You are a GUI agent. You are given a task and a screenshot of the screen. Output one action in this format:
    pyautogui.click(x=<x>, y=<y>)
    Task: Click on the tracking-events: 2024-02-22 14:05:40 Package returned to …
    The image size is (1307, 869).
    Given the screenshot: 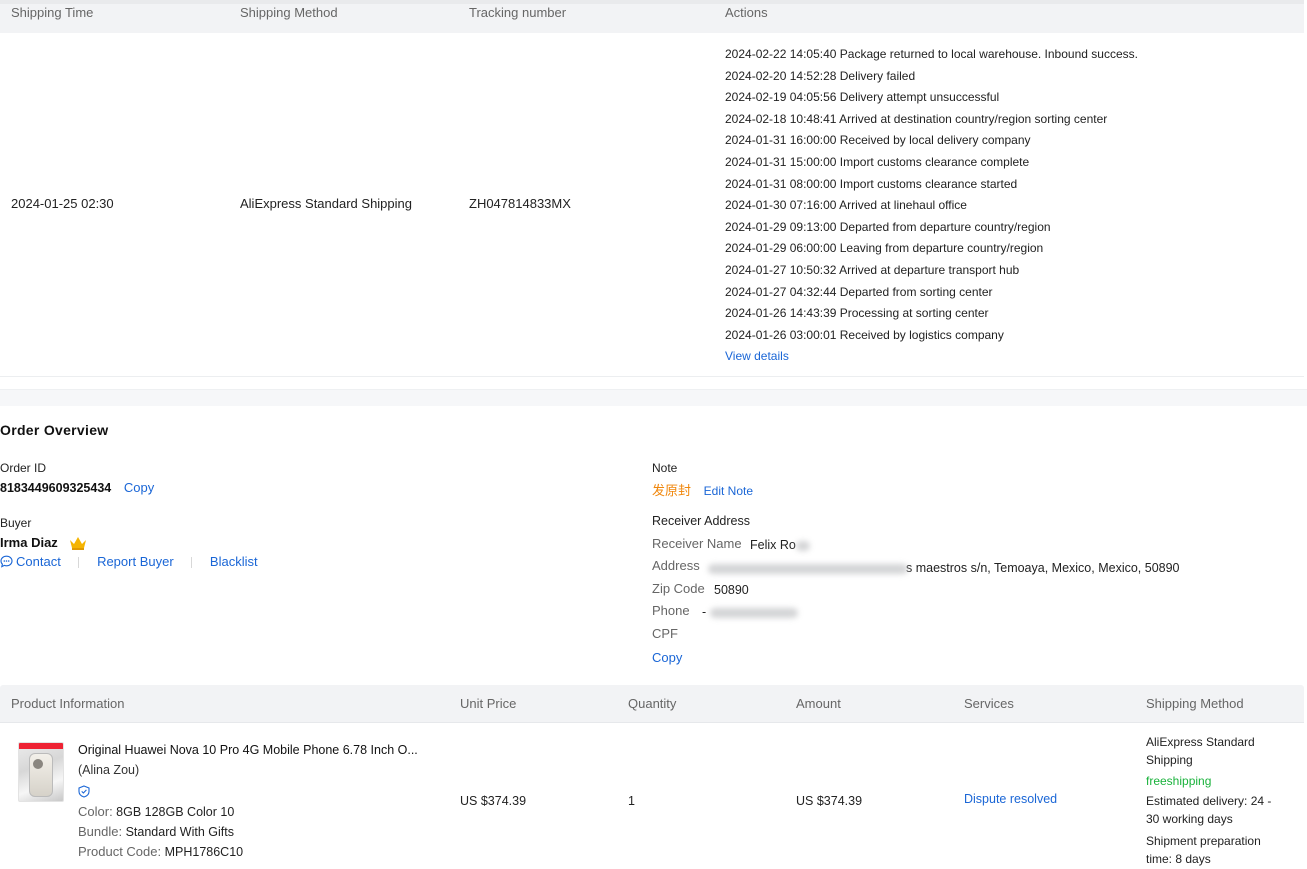 What is the action you would take?
    pyautogui.click(x=931, y=197)
    